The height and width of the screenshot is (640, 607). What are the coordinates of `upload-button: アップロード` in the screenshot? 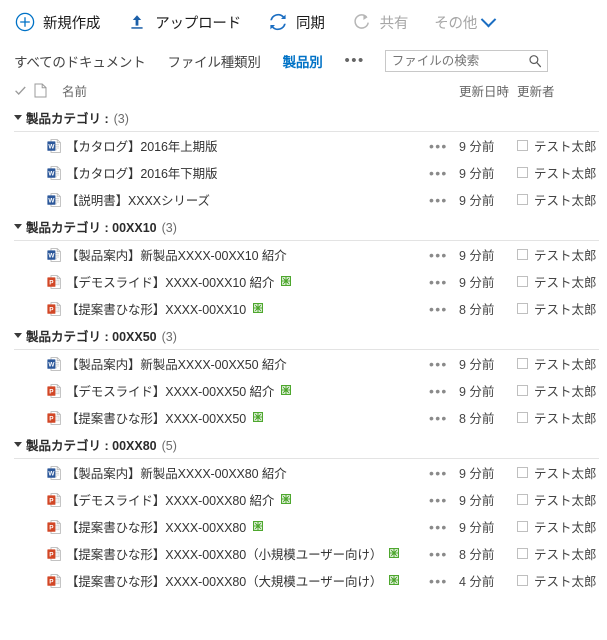 It's located at (183, 22).